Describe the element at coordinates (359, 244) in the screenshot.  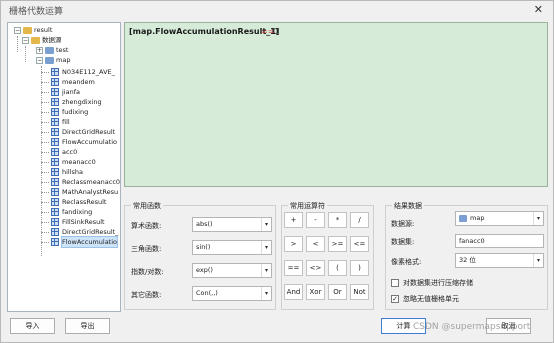
I see `operator-key: <=` at that location.